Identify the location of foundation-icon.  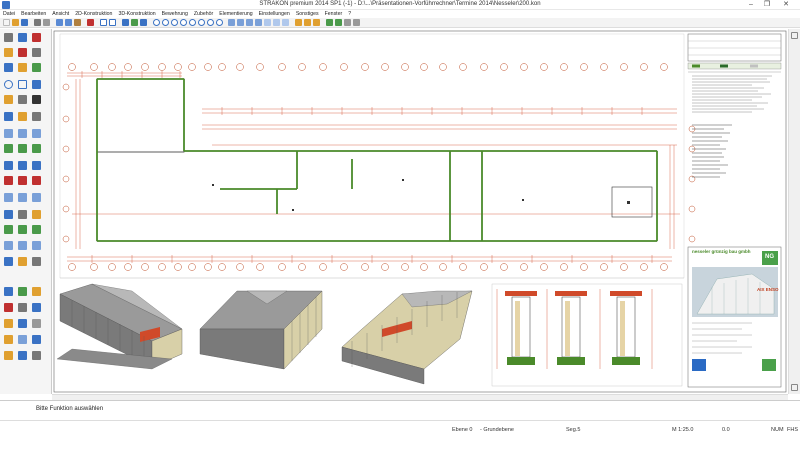
(22, 165).